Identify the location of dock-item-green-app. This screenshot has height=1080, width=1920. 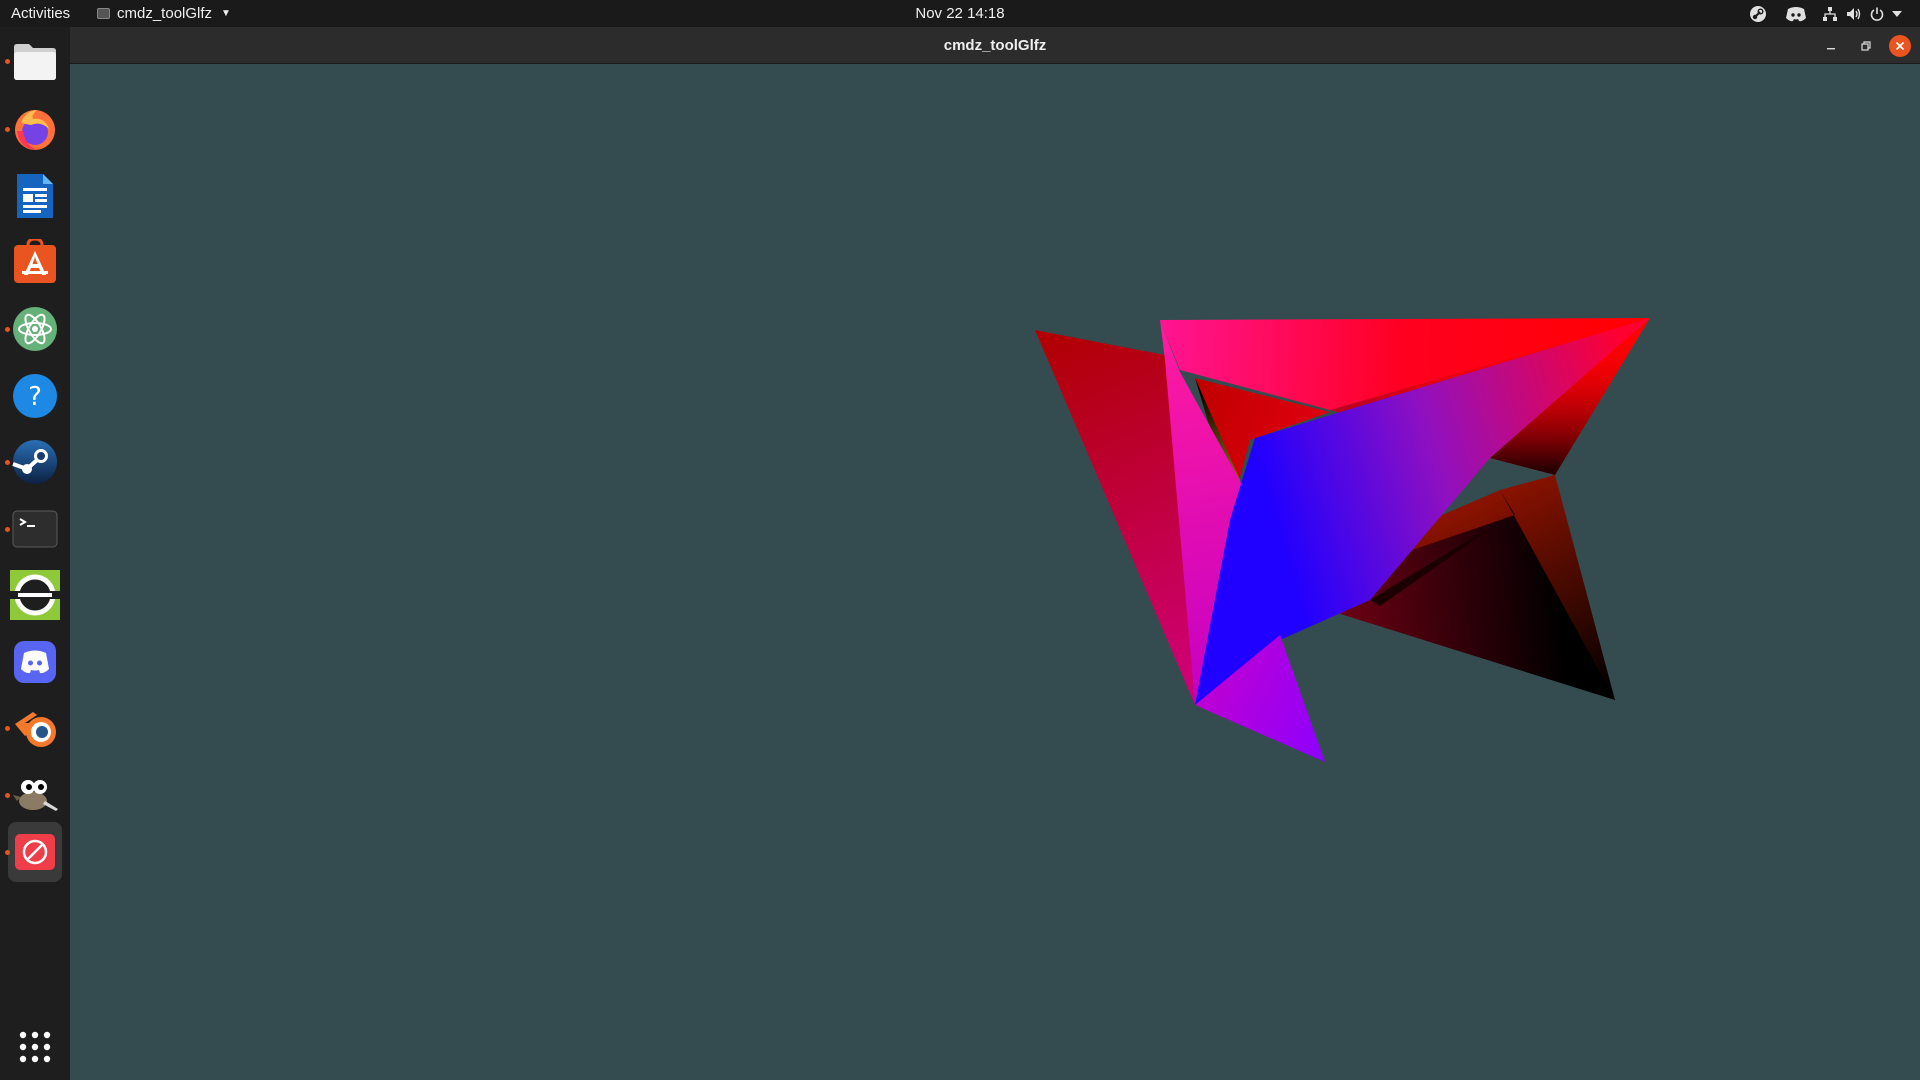
(35, 595).